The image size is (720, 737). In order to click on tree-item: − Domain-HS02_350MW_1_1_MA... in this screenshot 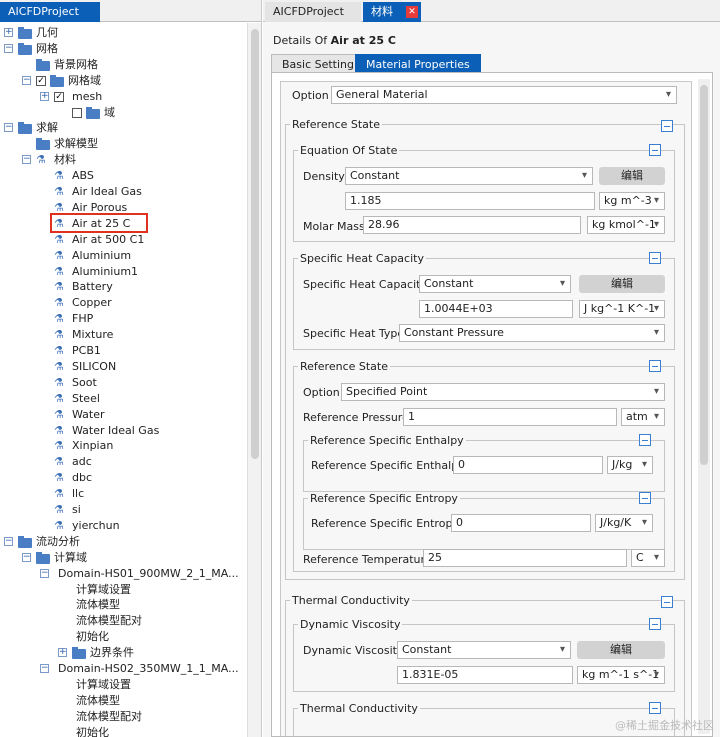, I will do `click(123, 669)`.